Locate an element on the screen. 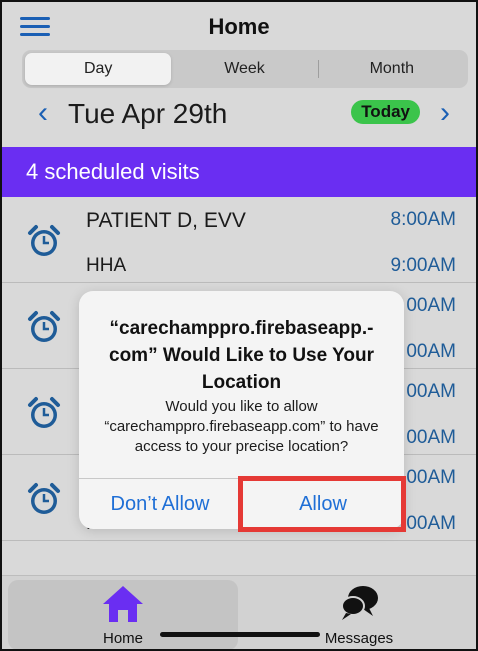 Image resolution: width=478 pixels, height=651 pixels. allow-button: Allow is located at coordinates (323, 504).